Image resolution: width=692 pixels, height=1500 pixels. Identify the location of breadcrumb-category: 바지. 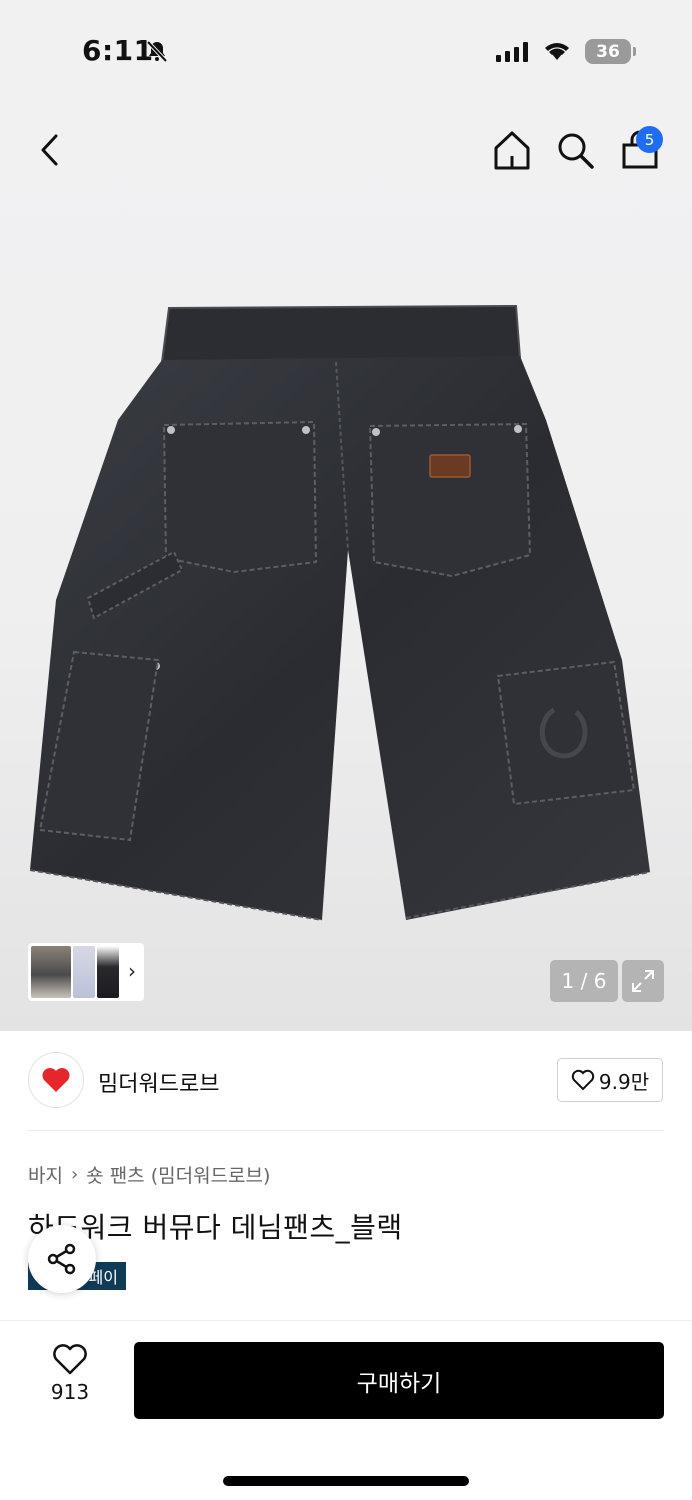
(45, 1174).